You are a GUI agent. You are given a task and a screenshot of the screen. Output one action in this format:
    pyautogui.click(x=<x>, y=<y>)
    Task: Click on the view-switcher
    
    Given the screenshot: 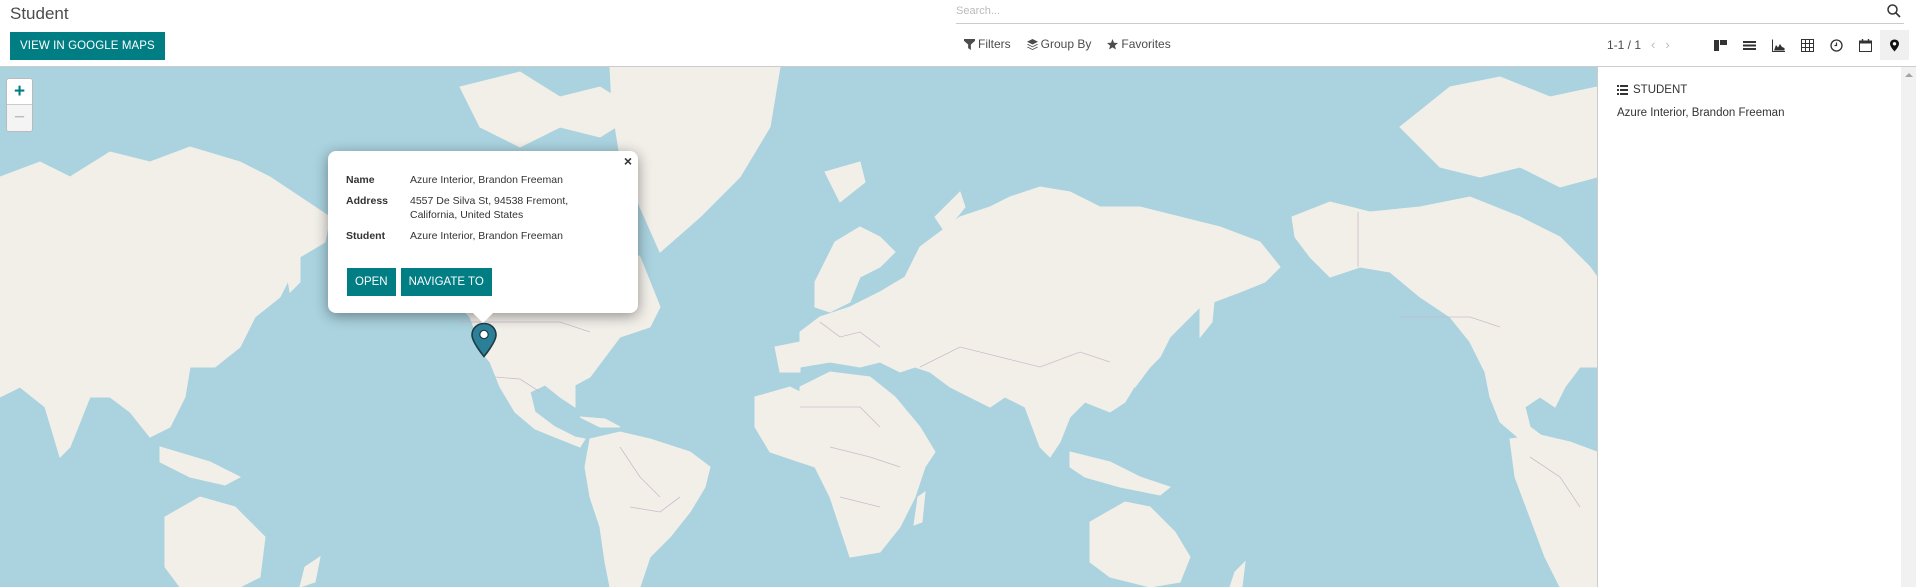 What is the action you would take?
    pyautogui.click(x=1807, y=45)
    